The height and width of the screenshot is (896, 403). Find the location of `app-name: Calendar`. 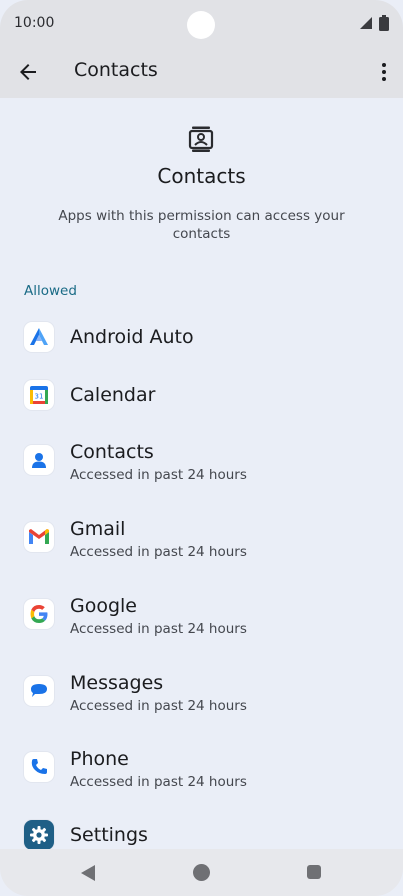

app-name: Calendar is located at coordinates (113, 395).